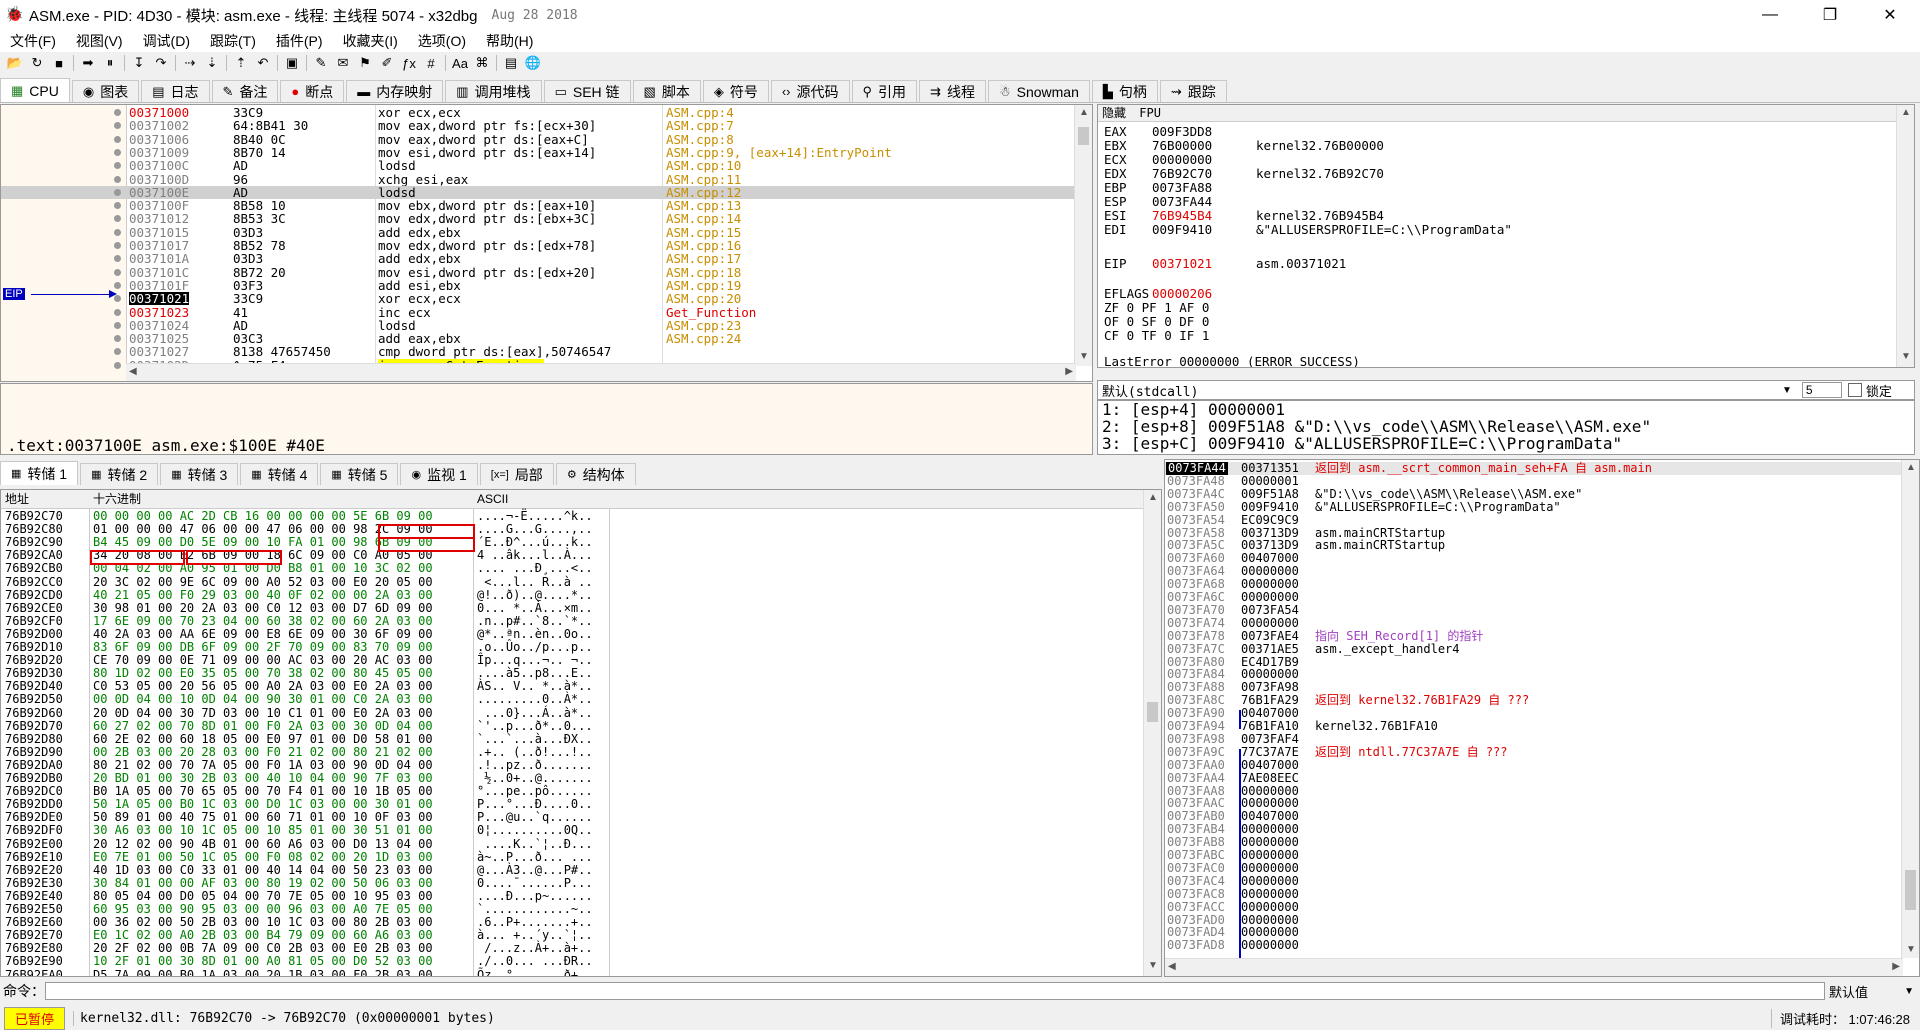  Describe the element at coordinates (1533, 649) in the screenshot. I see `stack-row: 0073FA7C 00371AE5 asm._except_handler4` at that location.